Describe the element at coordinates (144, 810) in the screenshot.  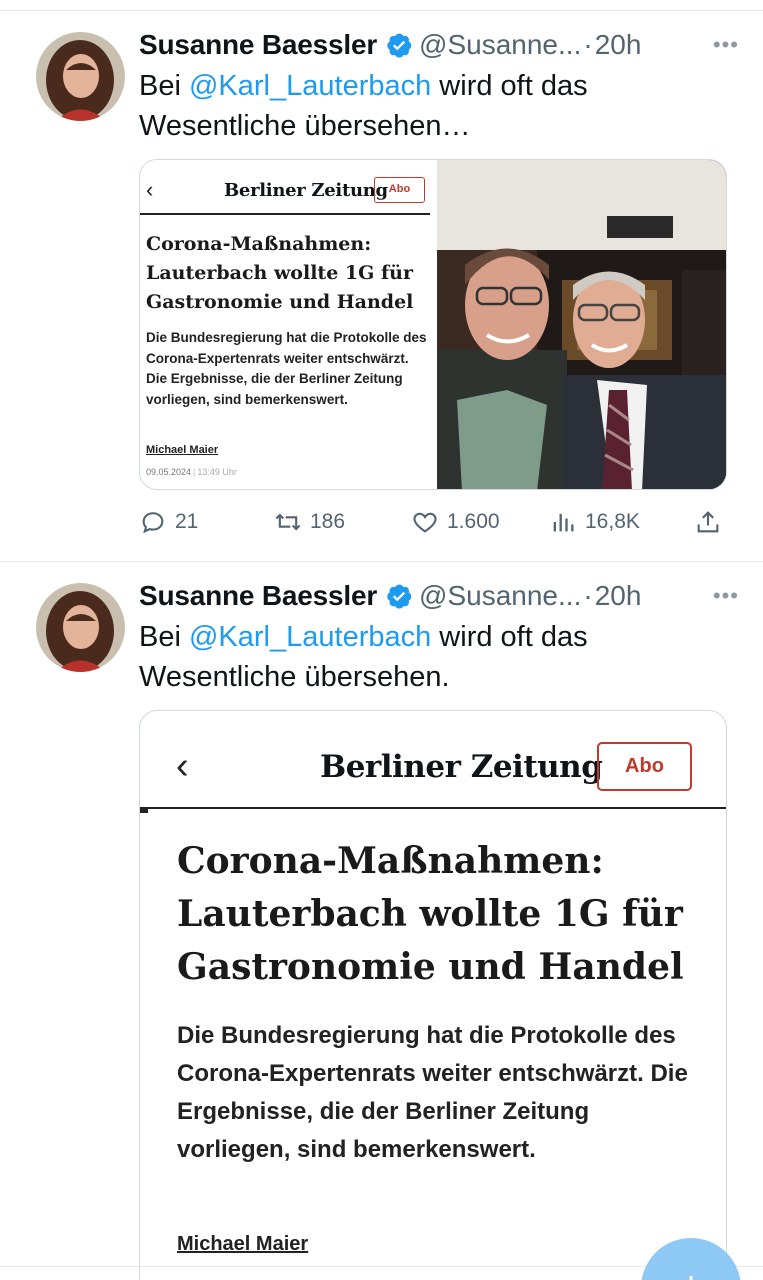
I see `header-rule-notch` at that location.